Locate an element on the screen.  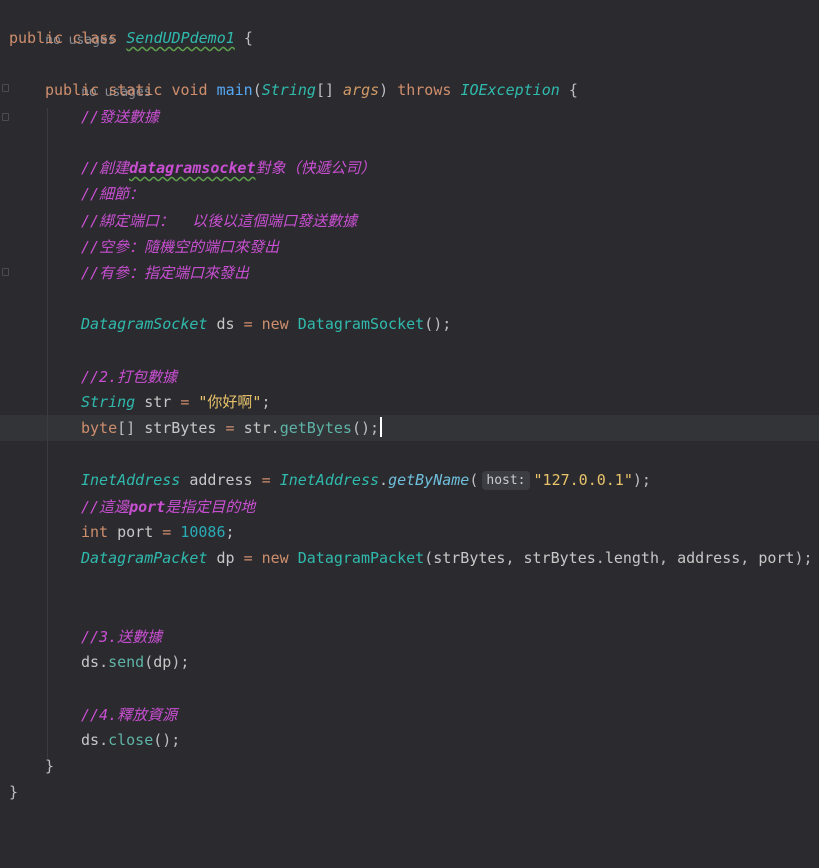
keyword: byte is located at coordinates (99, 428).